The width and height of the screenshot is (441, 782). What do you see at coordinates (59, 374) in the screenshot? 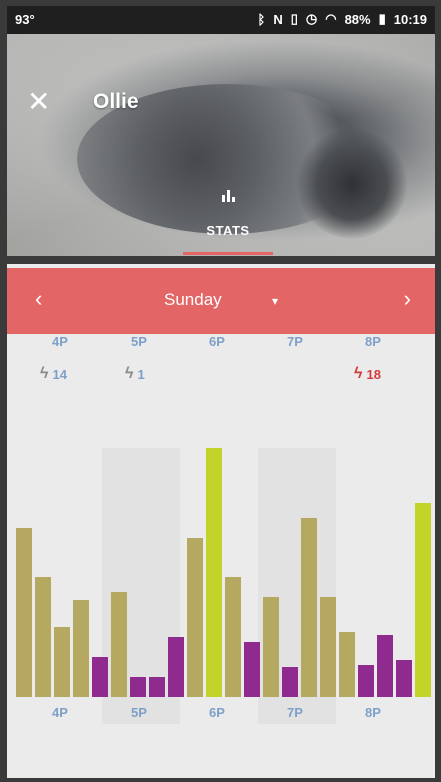
I see `activity-count-value: 14` at bounding box center [59, 374].